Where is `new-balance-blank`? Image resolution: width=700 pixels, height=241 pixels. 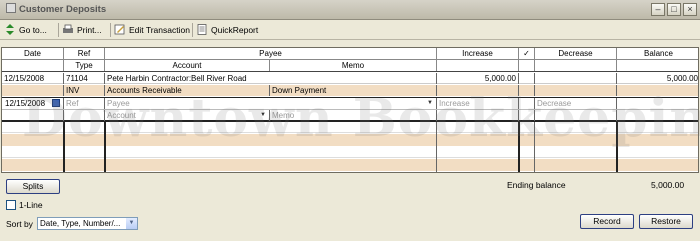 new-balance-blank is located at coordinates (657, 115).